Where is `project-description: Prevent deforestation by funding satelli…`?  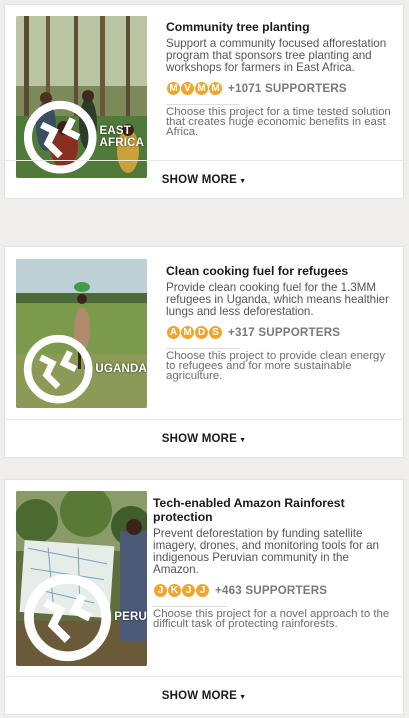
project-description: Prevent deforestation by funding satelli… is located at coordinates (266, 551).